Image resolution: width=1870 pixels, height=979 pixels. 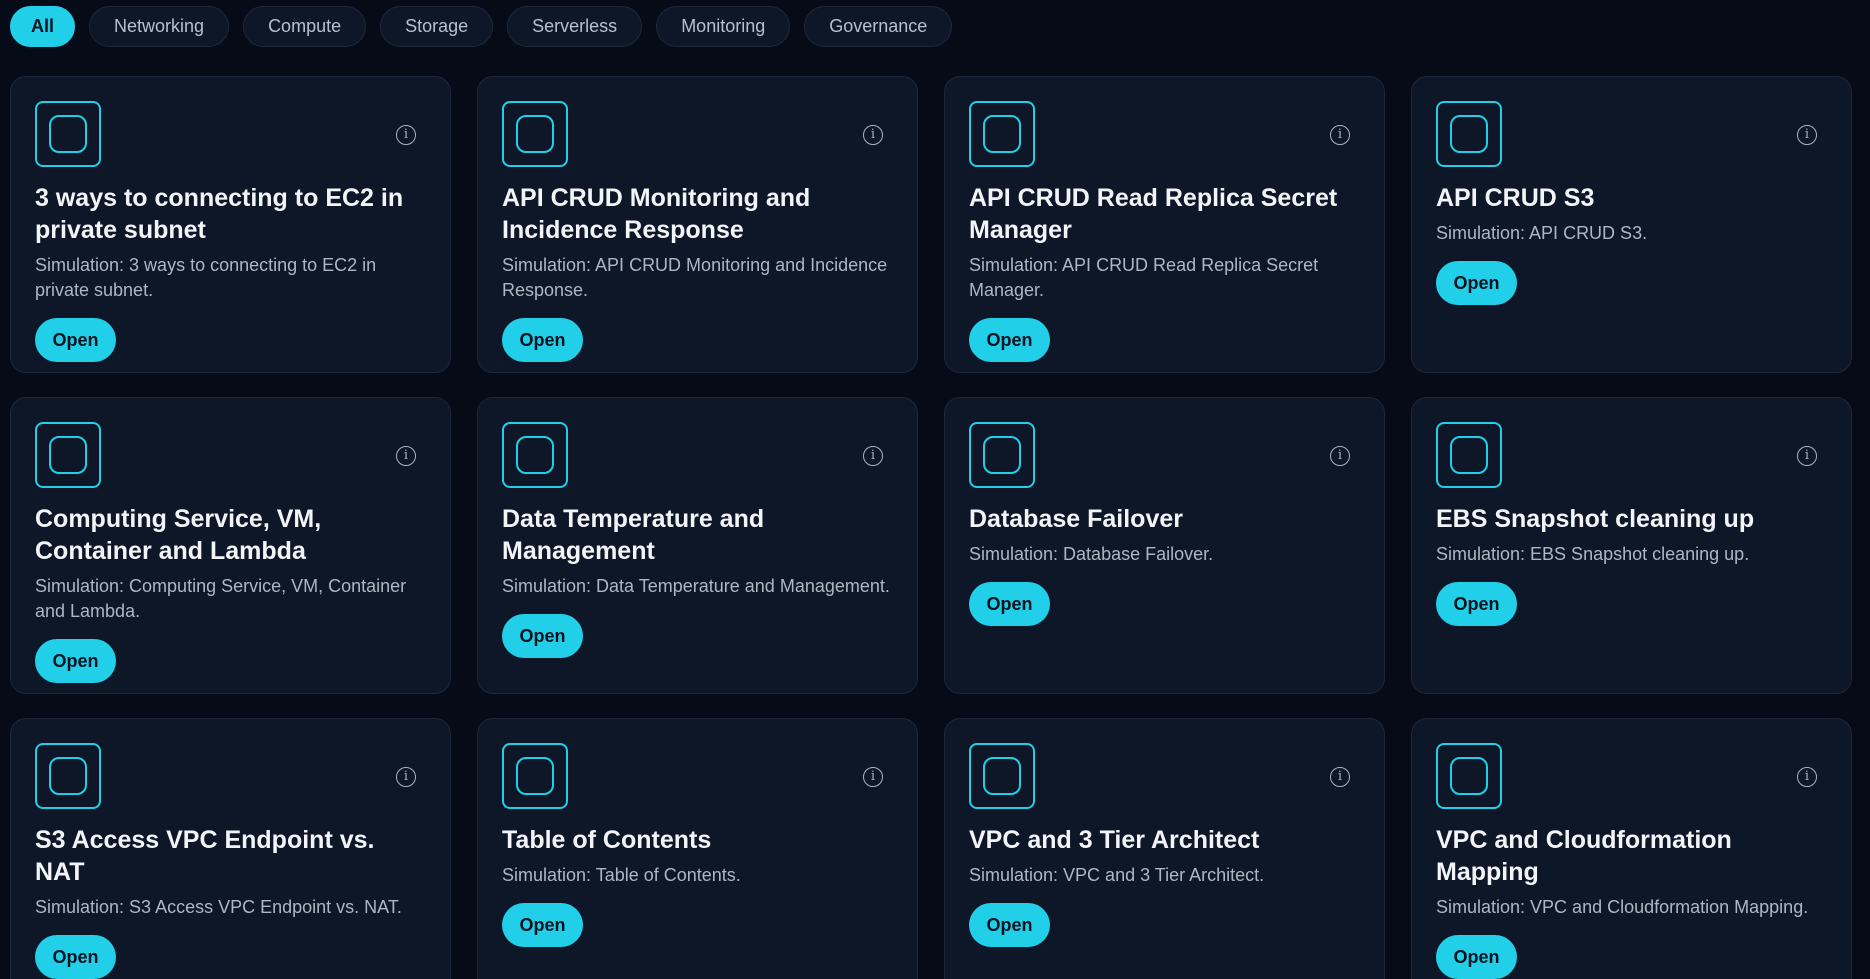 I want to click on filter-chip-governance: Governance, so click(x=878, y=26).